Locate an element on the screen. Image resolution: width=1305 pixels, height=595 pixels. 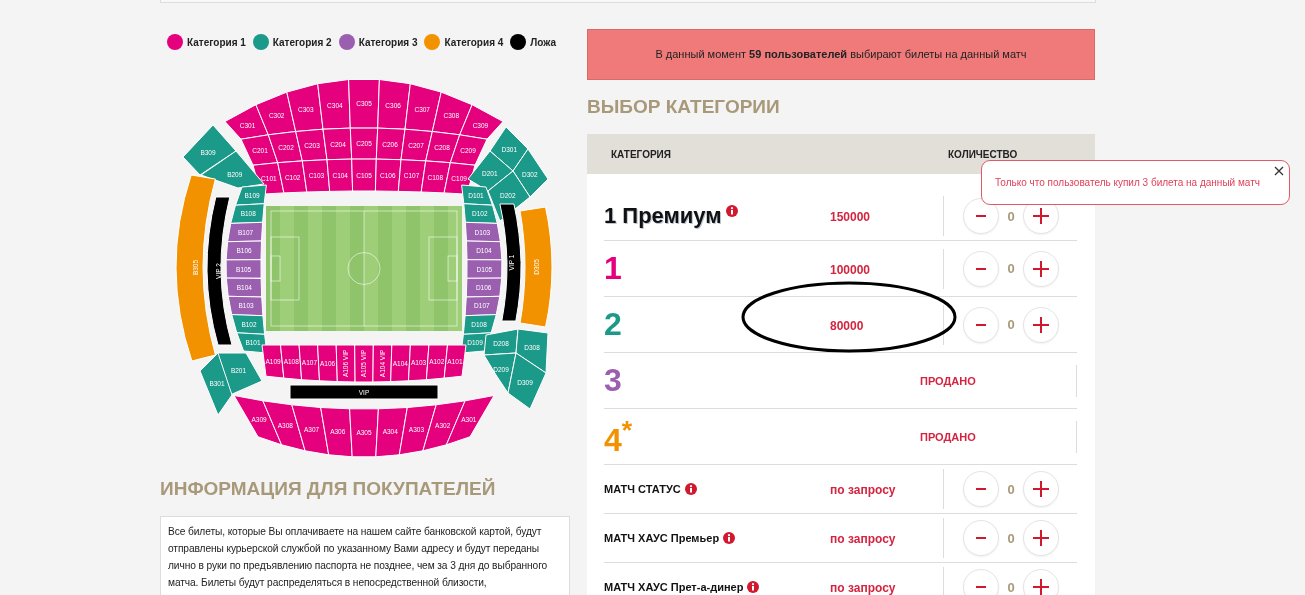
price-text: 100000 is located at coordinates (850, 269).